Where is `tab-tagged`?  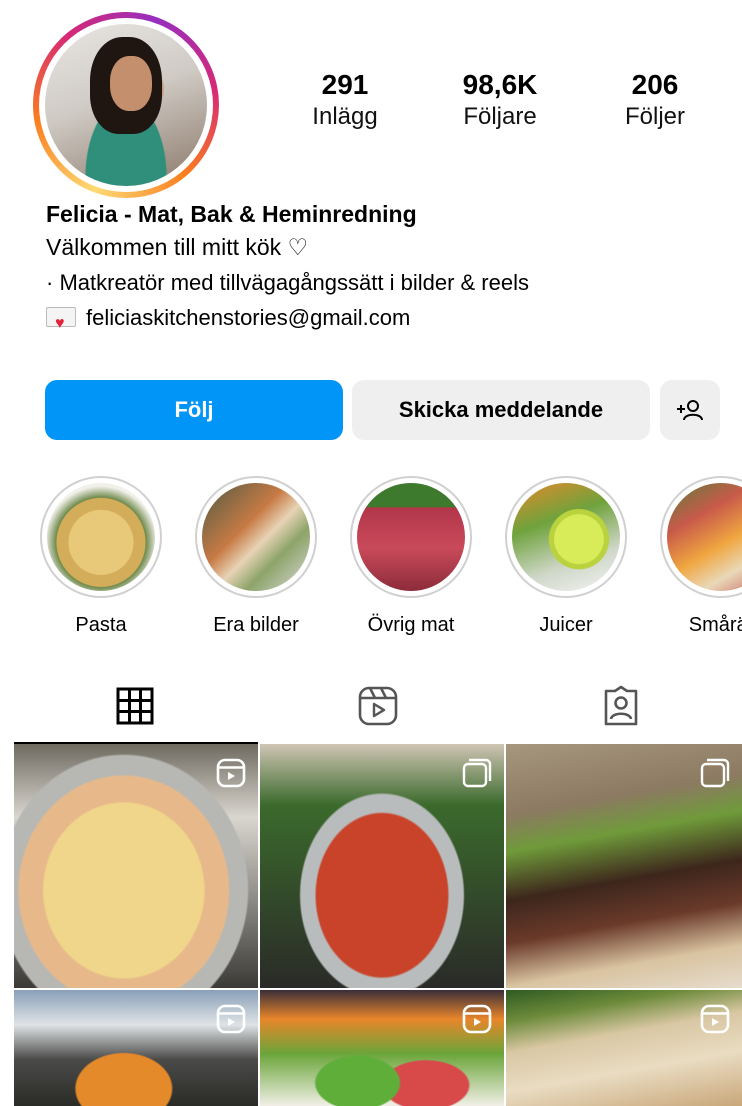
tab-tagged is located at coordinates (620, 706).